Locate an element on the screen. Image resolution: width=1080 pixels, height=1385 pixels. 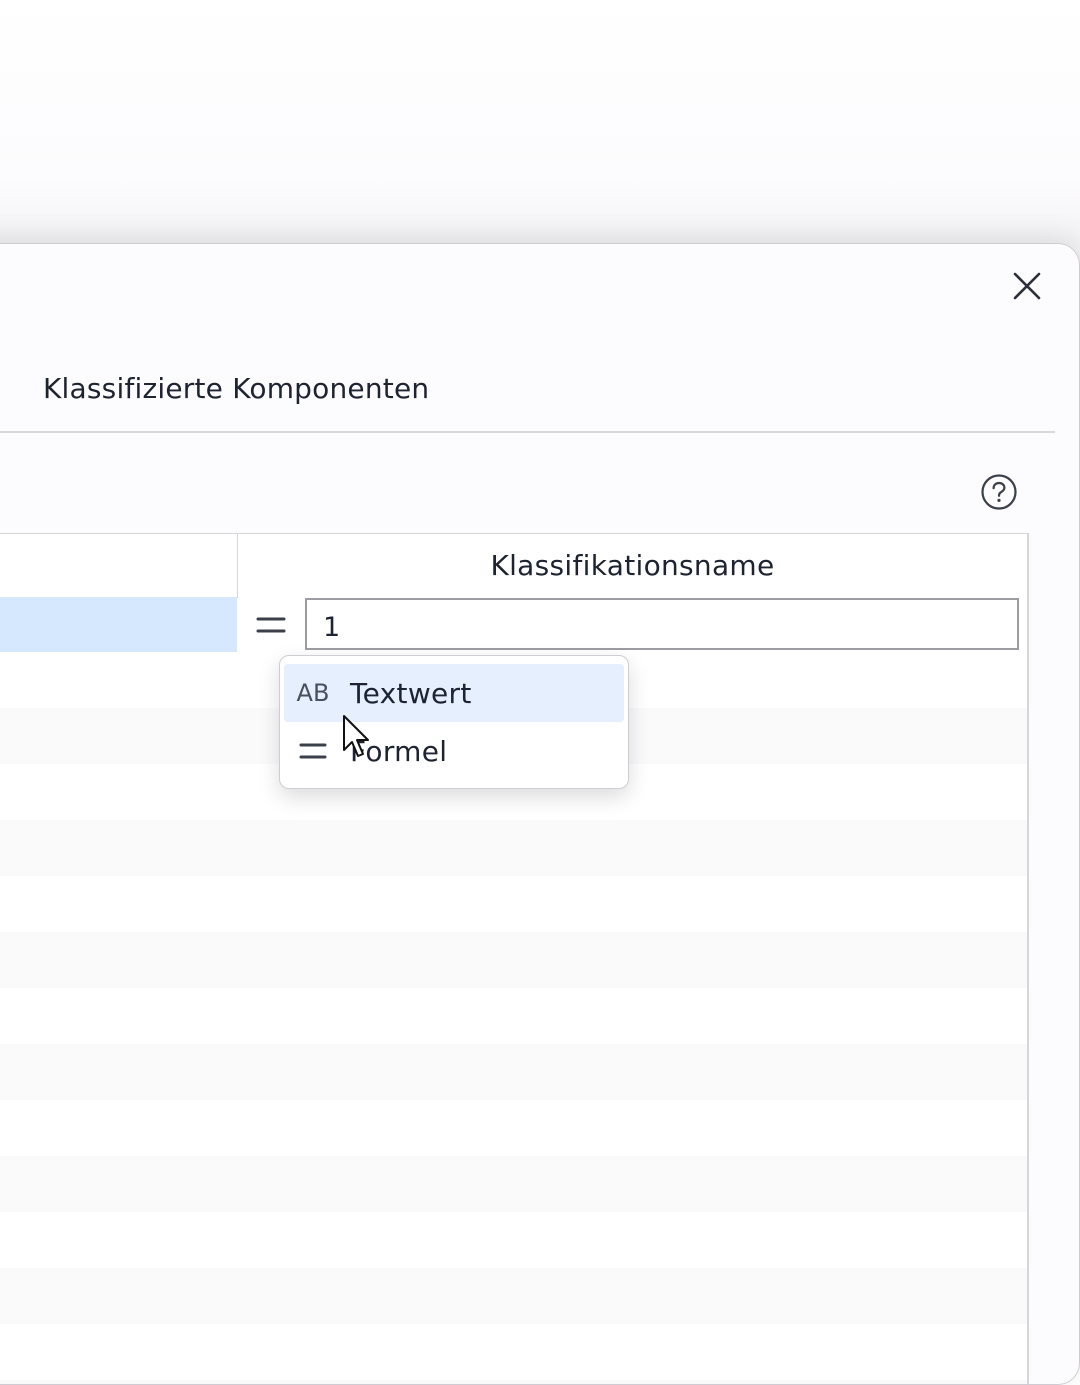
value-type-menu: AB Textwert Formel is located at coordinates (454, 722).